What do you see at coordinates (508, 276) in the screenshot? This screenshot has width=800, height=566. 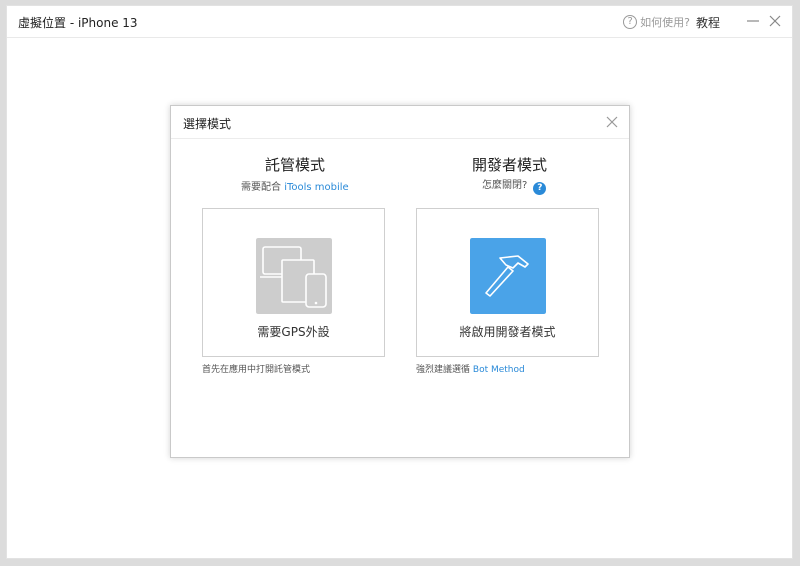 I see `hammer-icon` at bounding box center [508, 276].